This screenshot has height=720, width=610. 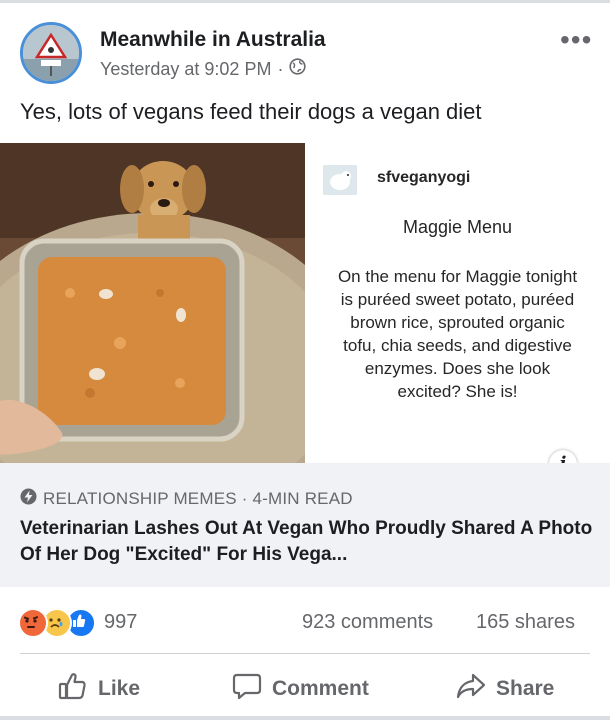 I want to click on reaction-count: 997, so click(x=120, y=622).